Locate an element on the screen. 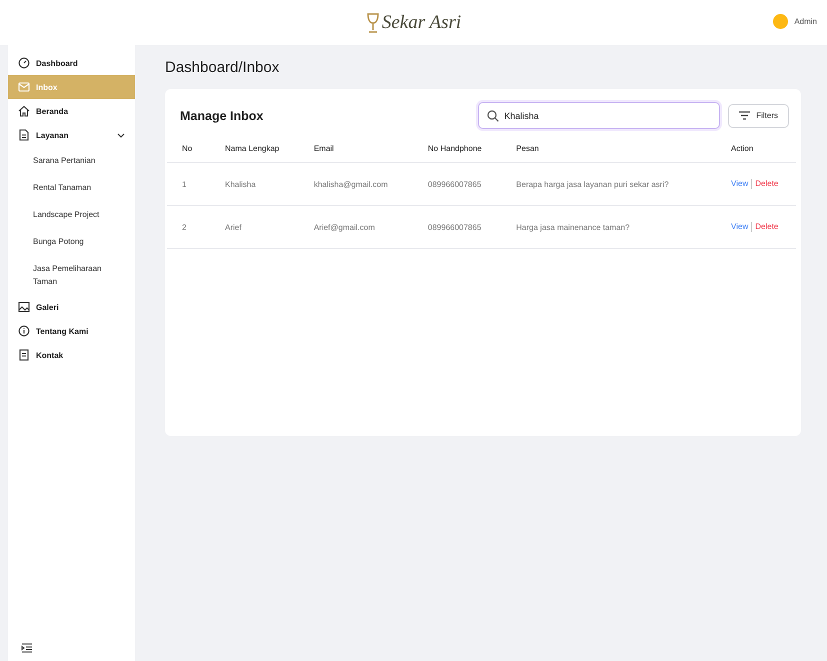 The height and width of the screenshot is (661, 827). menu-collapse-icon is located at coordinates (27, 648).